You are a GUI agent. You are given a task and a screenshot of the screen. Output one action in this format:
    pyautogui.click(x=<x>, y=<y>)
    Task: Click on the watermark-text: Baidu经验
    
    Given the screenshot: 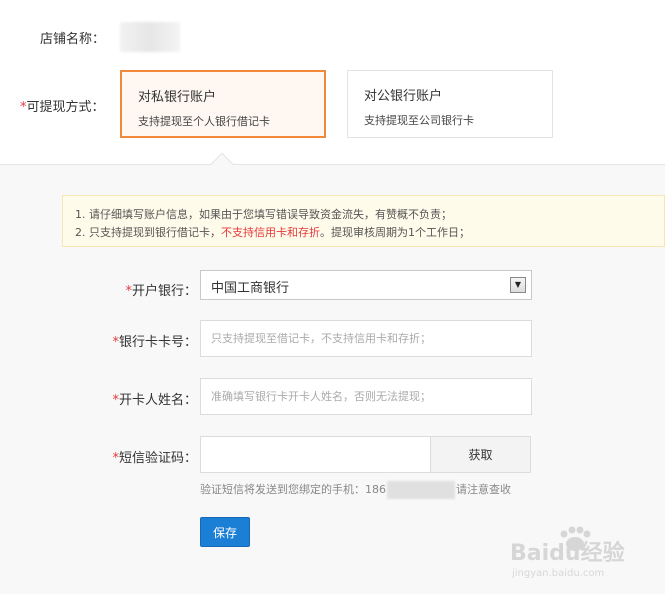 What is the action you would take?
    pyautogui.click(x=567, y=553)
    